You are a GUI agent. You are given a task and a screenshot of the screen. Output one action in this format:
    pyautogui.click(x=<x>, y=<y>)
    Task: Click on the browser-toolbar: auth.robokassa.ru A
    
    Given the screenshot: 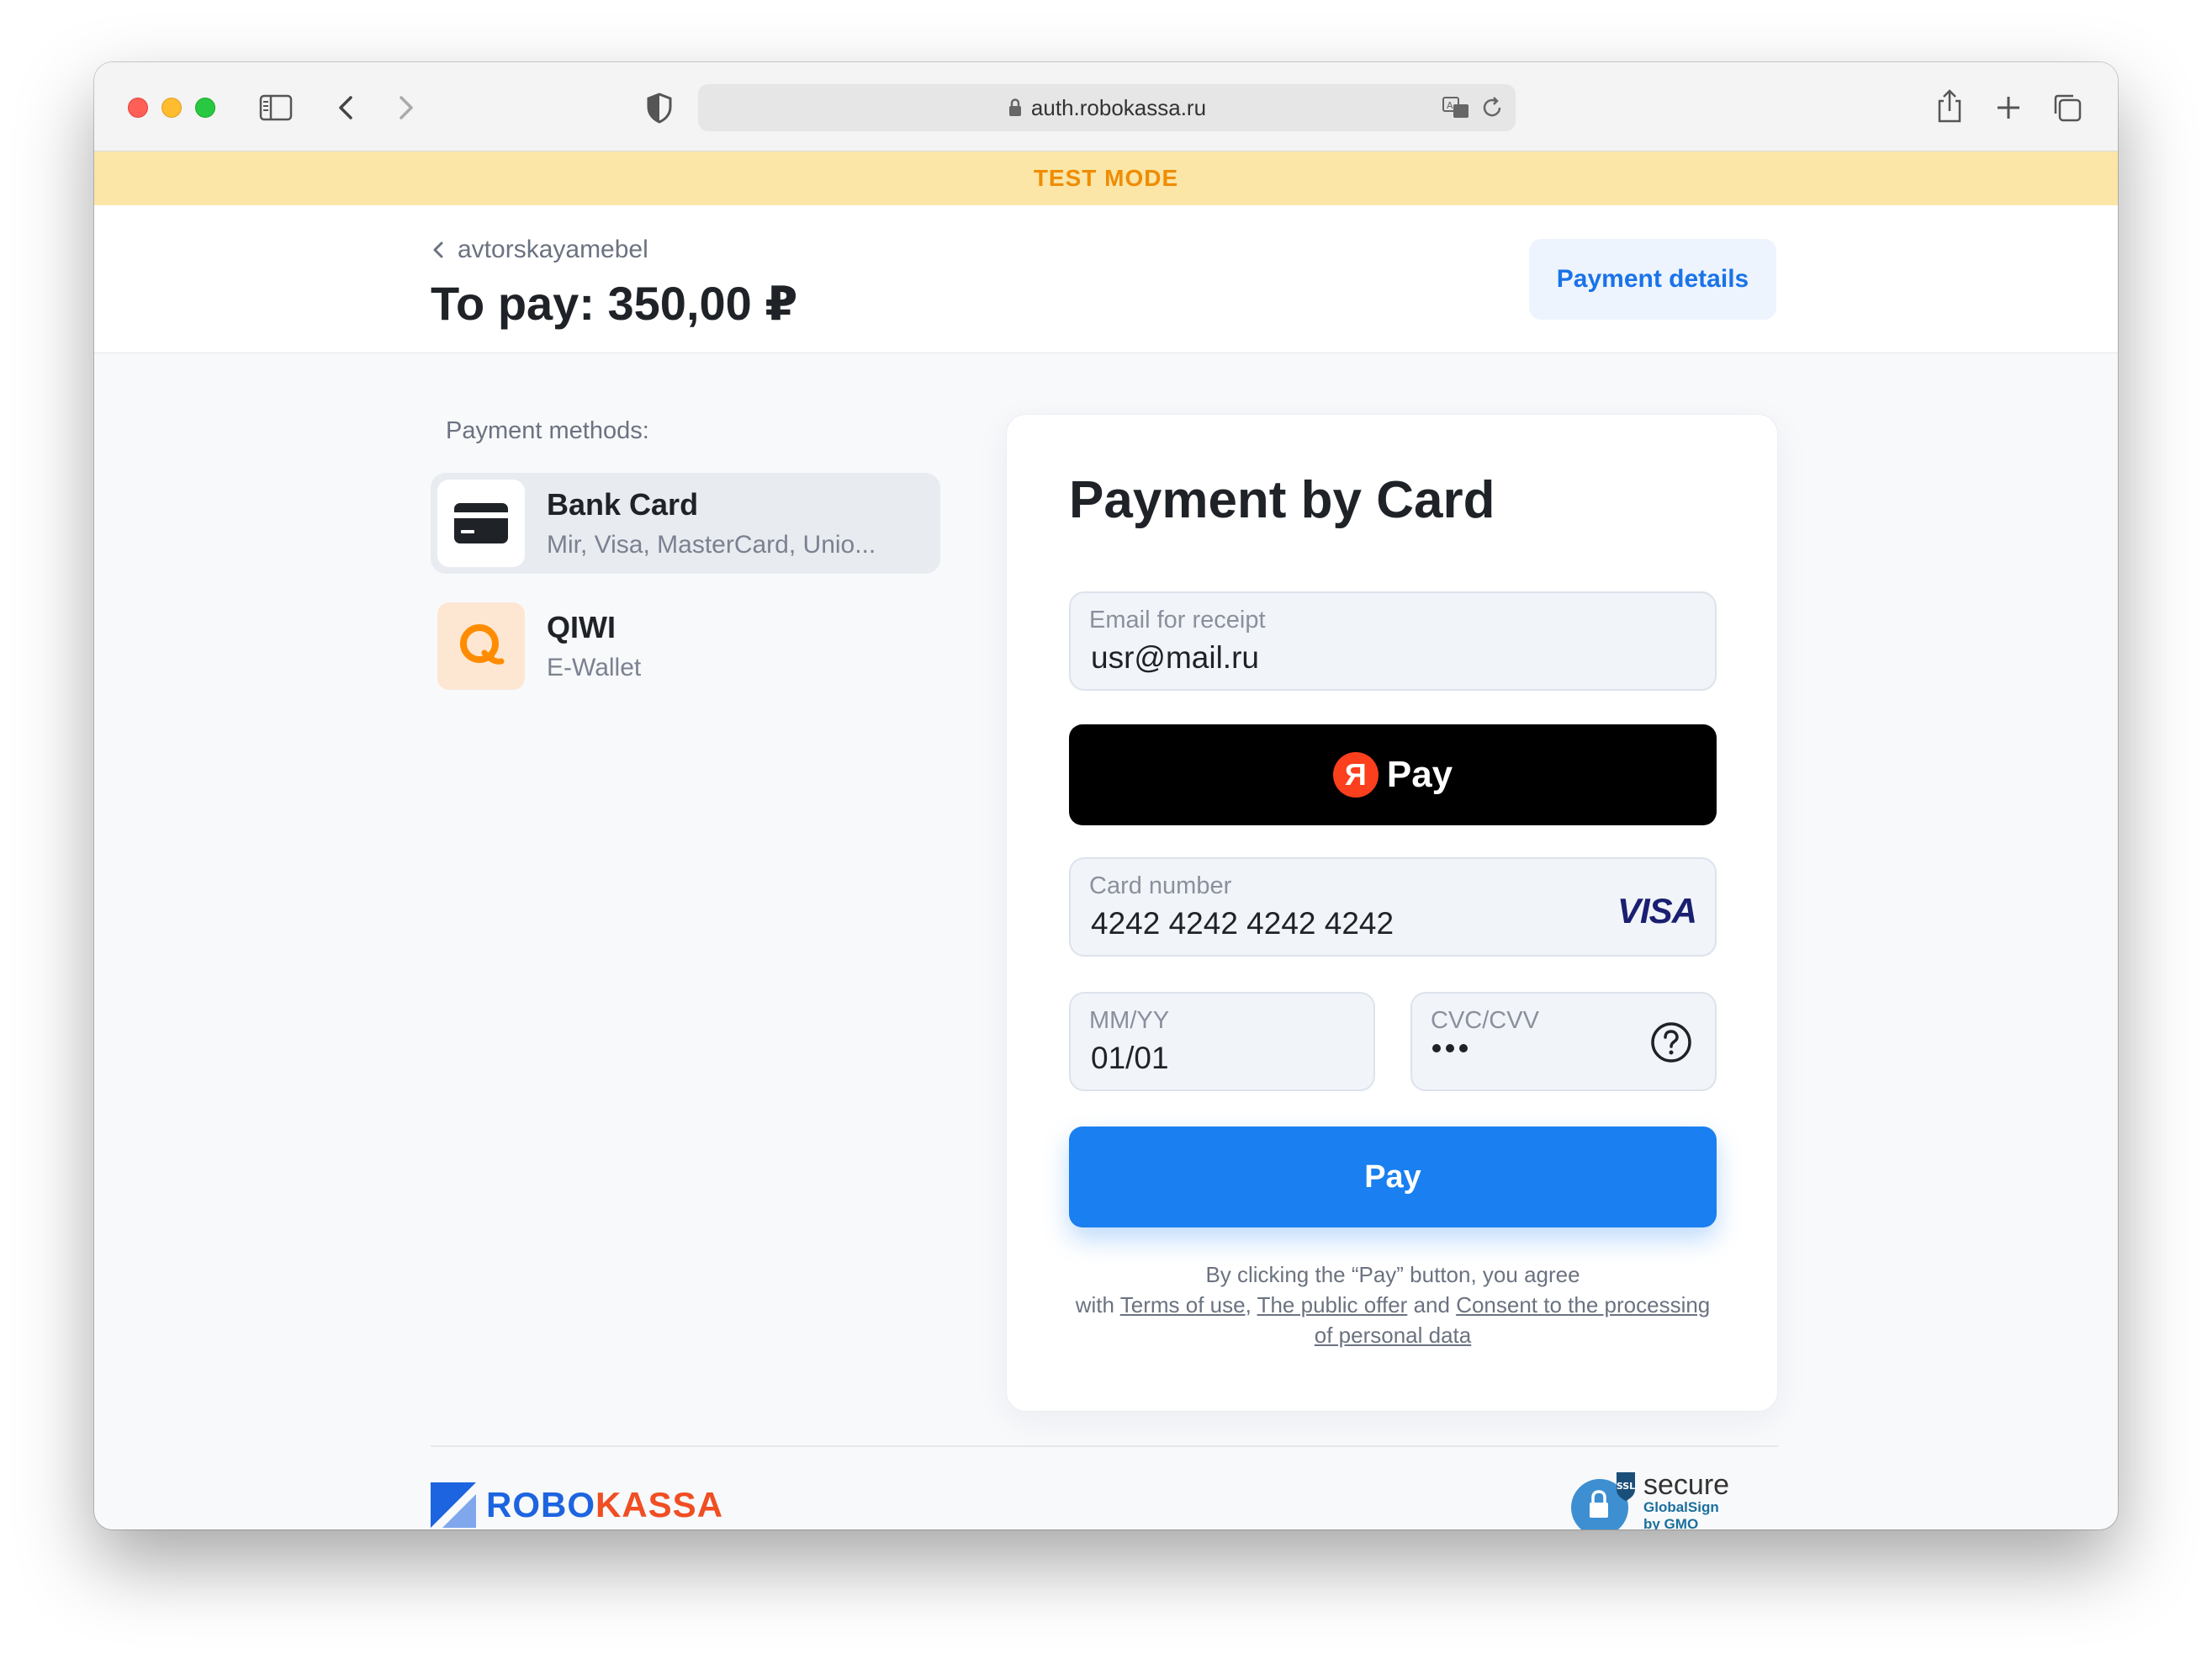 What is the action you would take?
    pyautogui.click(x=1106, y=106)
    